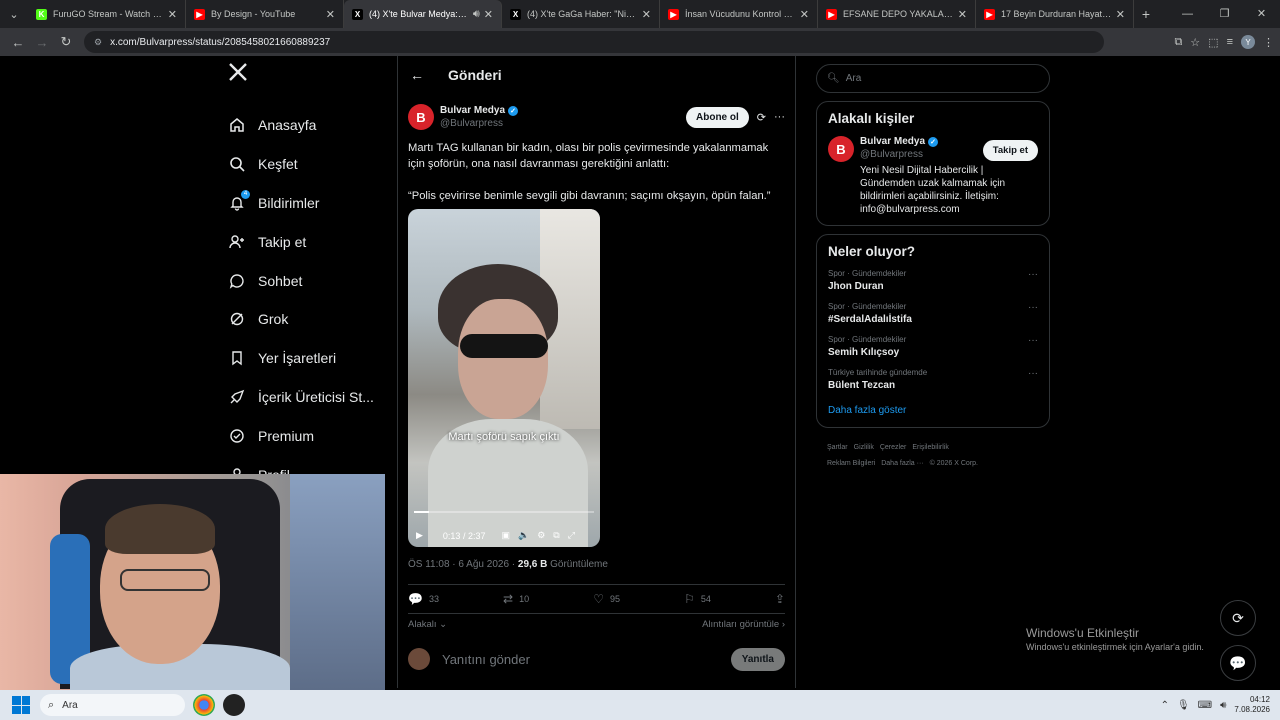 The image size is (1280, 720). I want to click on bookmark-action: ⚐ 54, so click(697, 599).